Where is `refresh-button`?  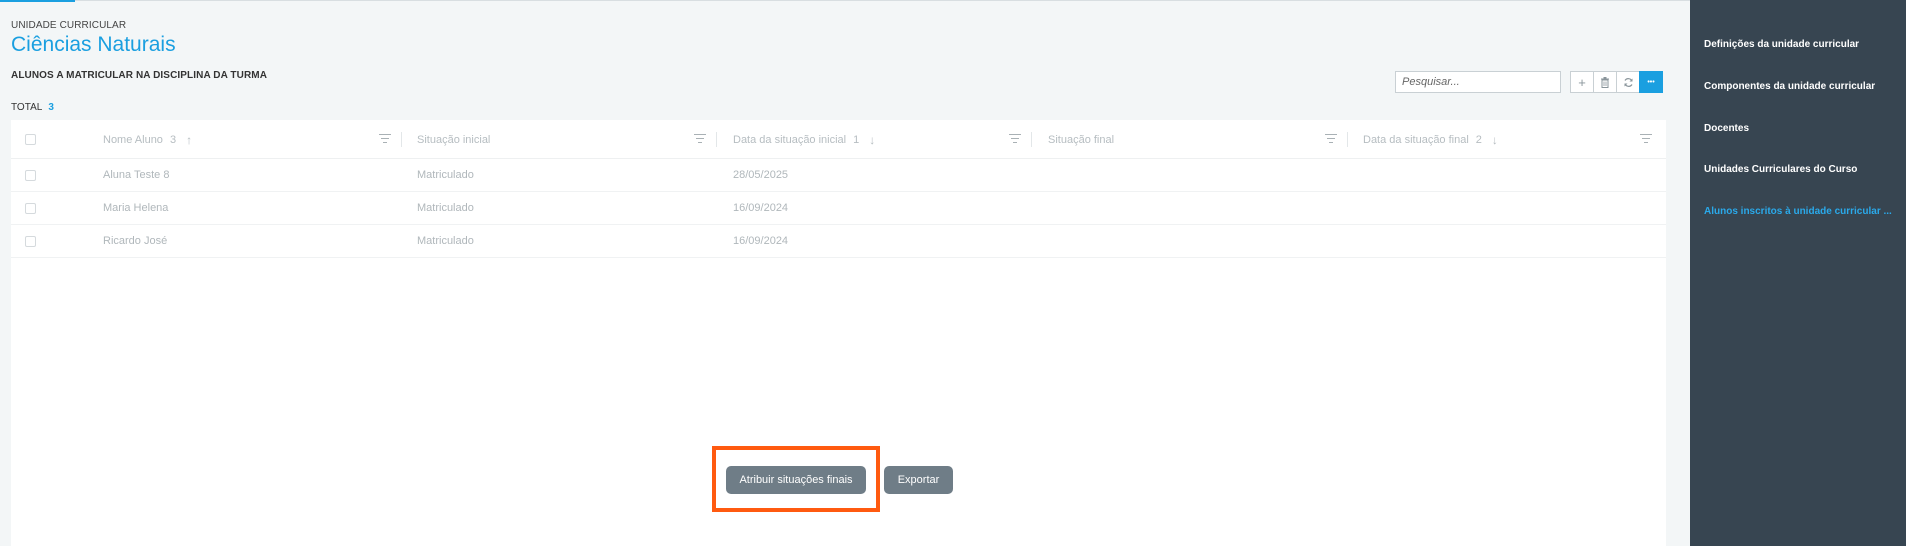
refresh-button is located at coordinates (1628, 82).